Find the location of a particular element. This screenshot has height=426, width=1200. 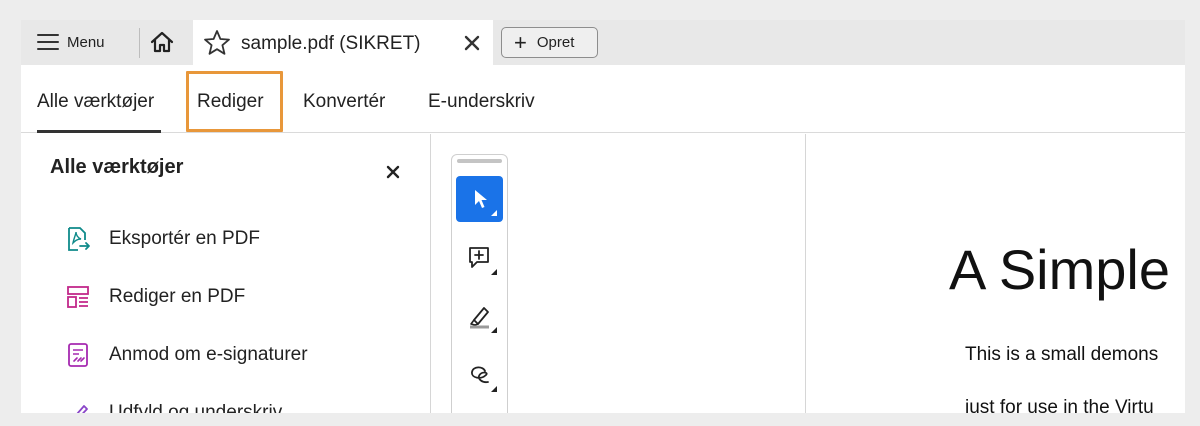

home-icon is located at coordinates (162, 42).